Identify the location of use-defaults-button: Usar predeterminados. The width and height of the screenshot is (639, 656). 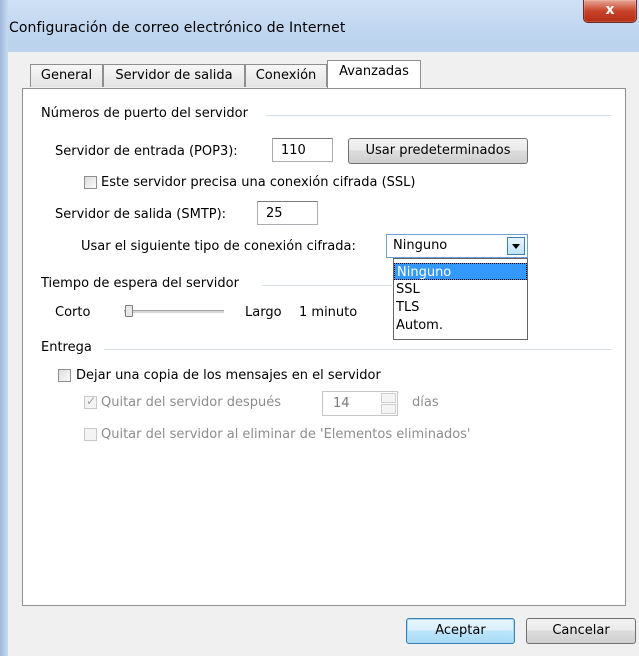
(438, 151).